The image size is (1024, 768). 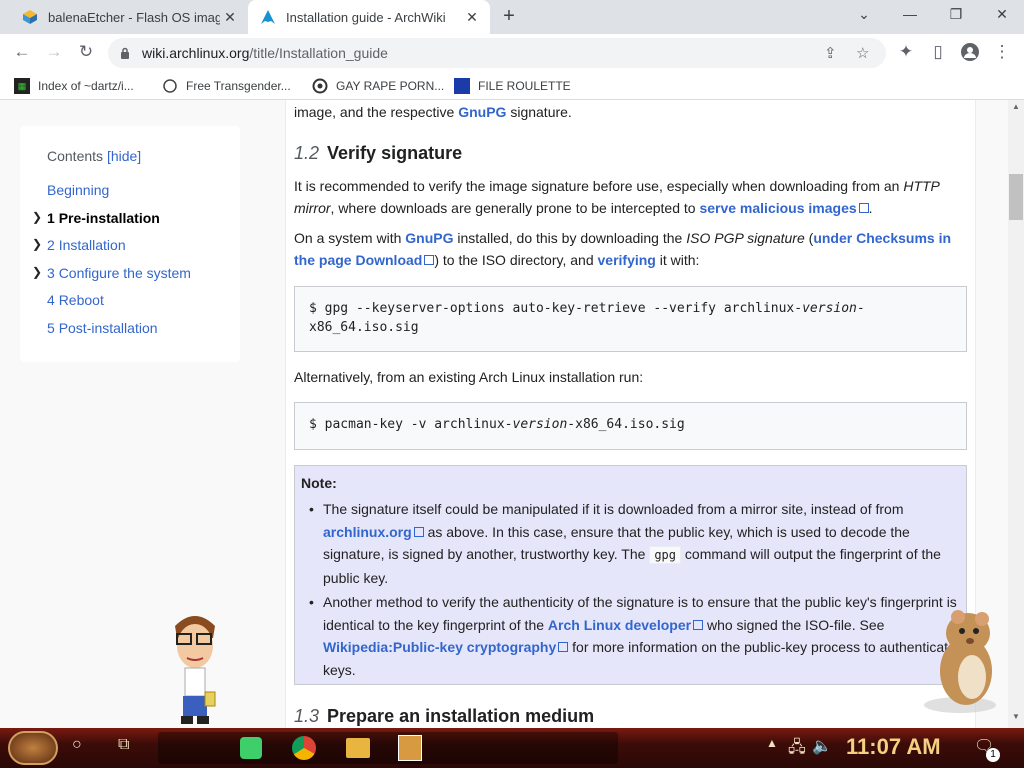 What do you see at coordinates (81, 300) in the screenshot?
I see `toc-item-label: Reboot` at bounding box center [81, 300].